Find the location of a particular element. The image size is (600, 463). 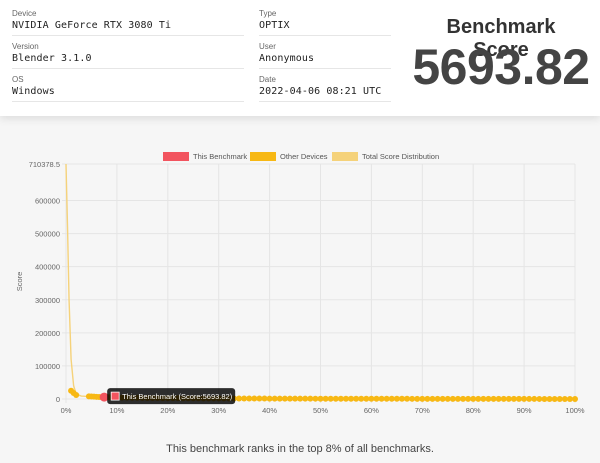

version-label: Version is located at coordinates (25, 46).